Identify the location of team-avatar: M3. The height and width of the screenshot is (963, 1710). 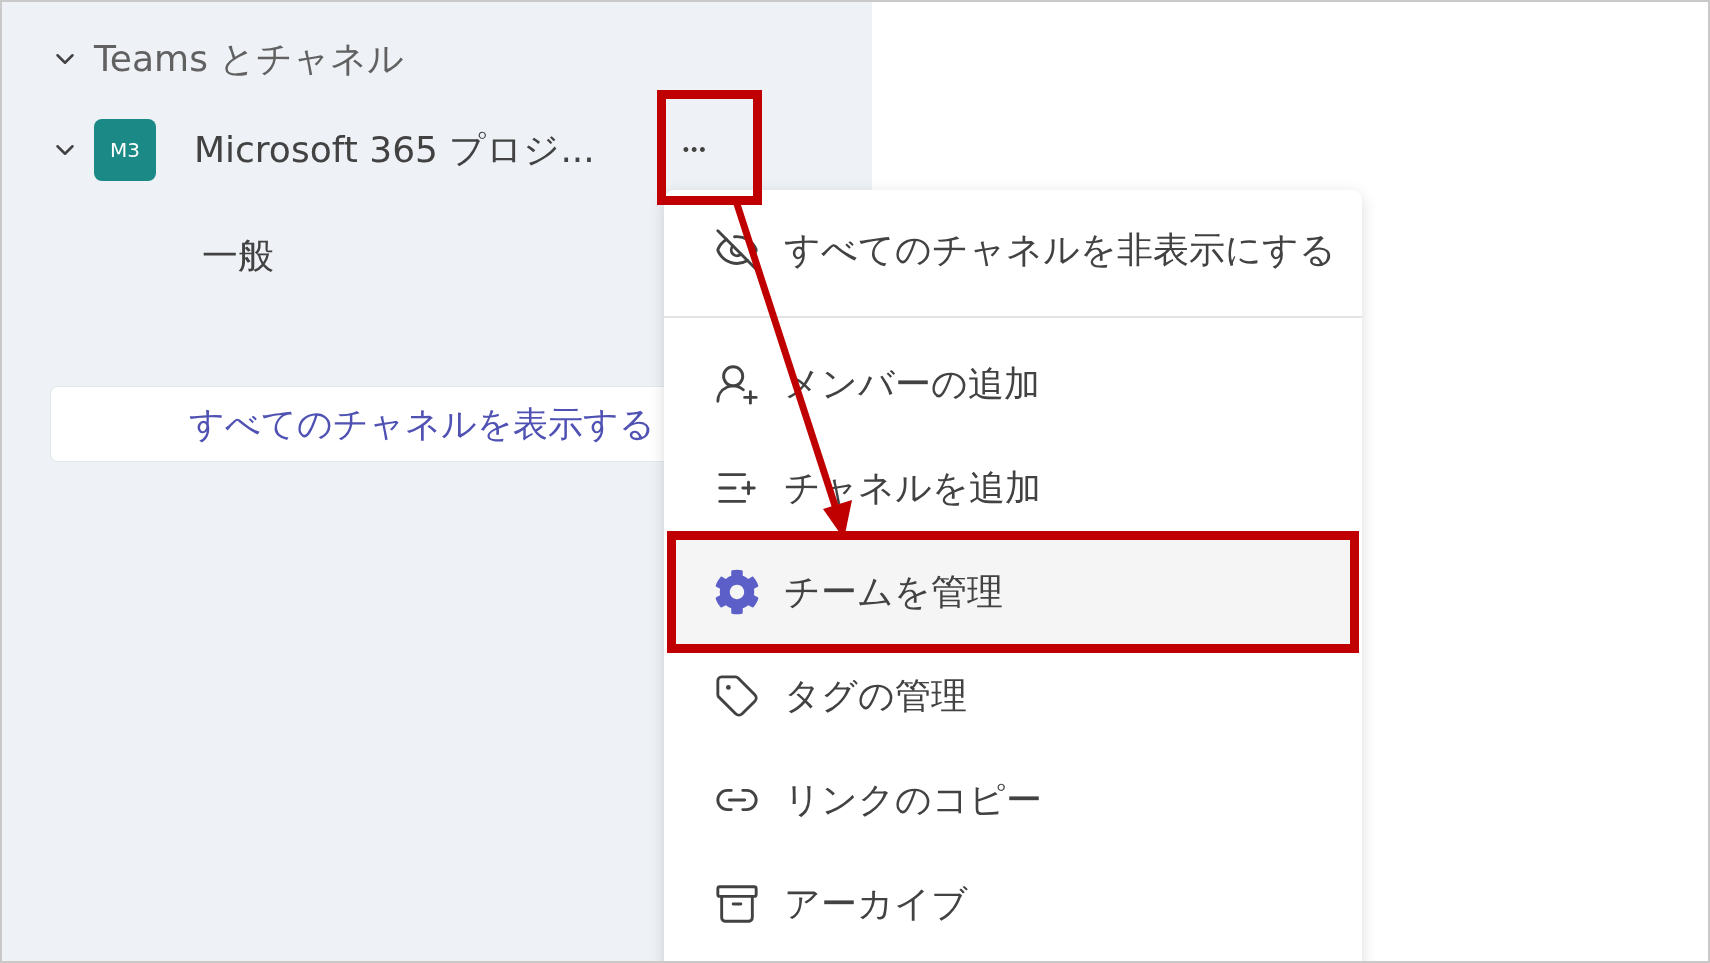
(125, 150).